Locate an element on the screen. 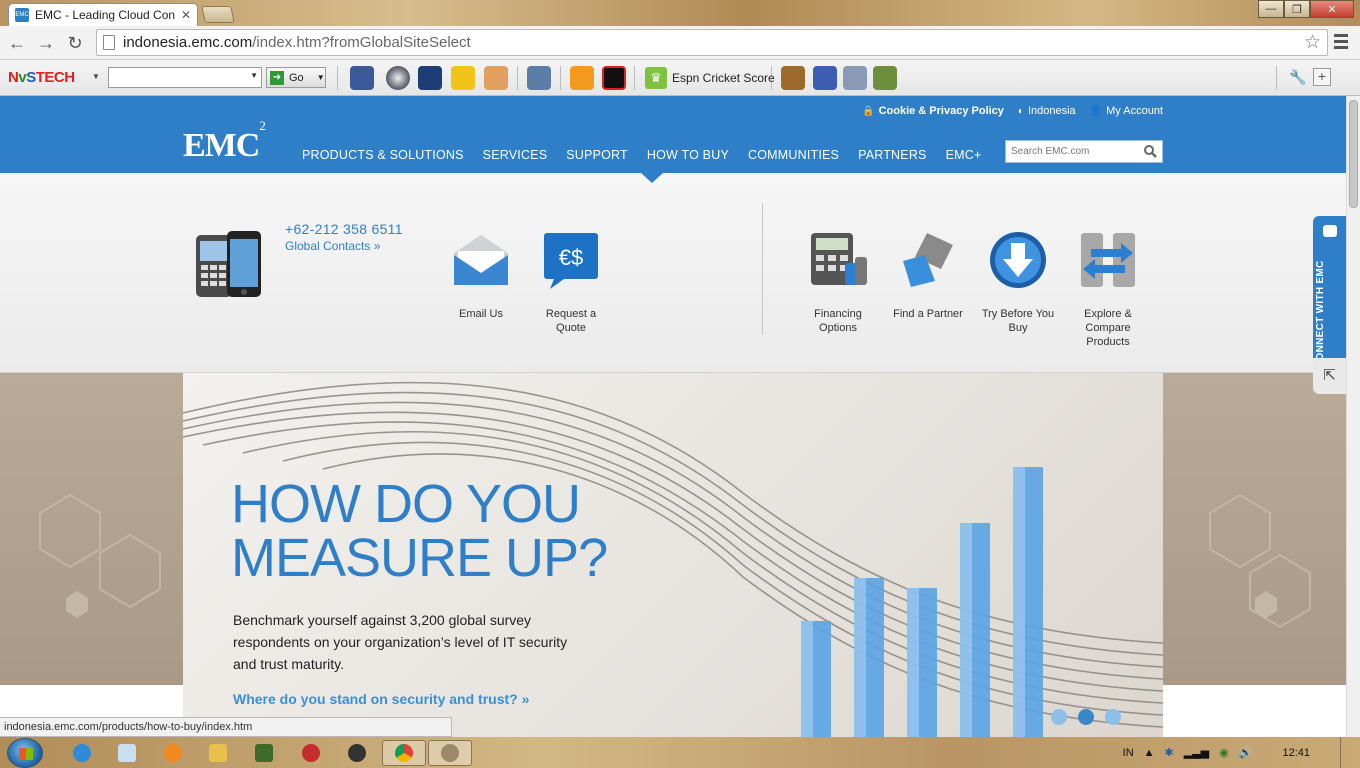  taskbar-settings is located at coordinates (357, 753).